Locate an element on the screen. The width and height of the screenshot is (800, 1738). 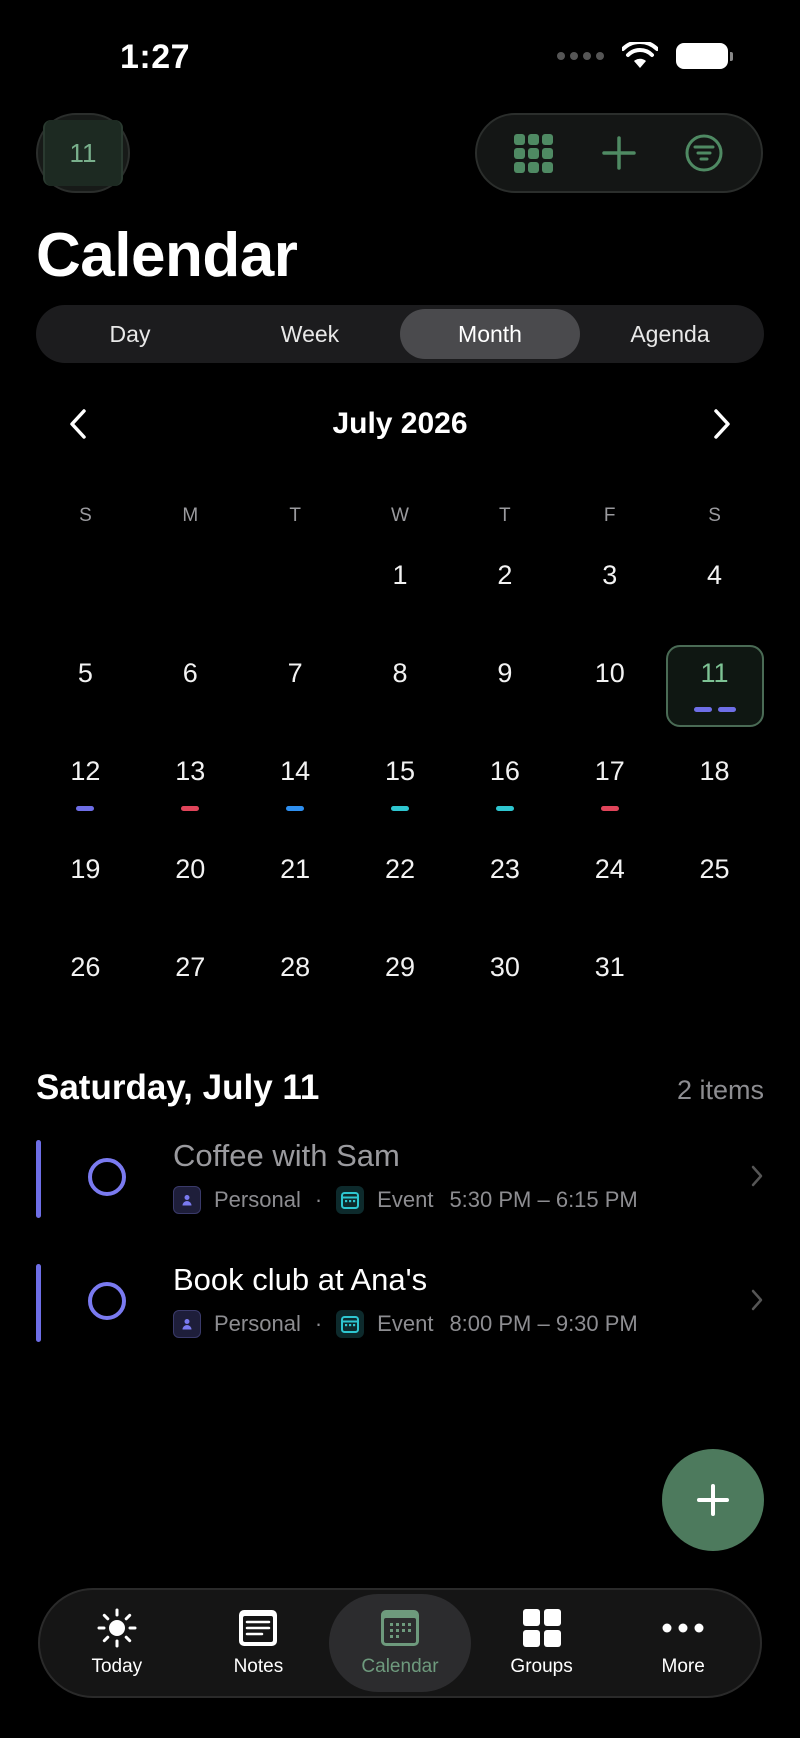
chevron-left-icon is located at coordinates (78, 424).